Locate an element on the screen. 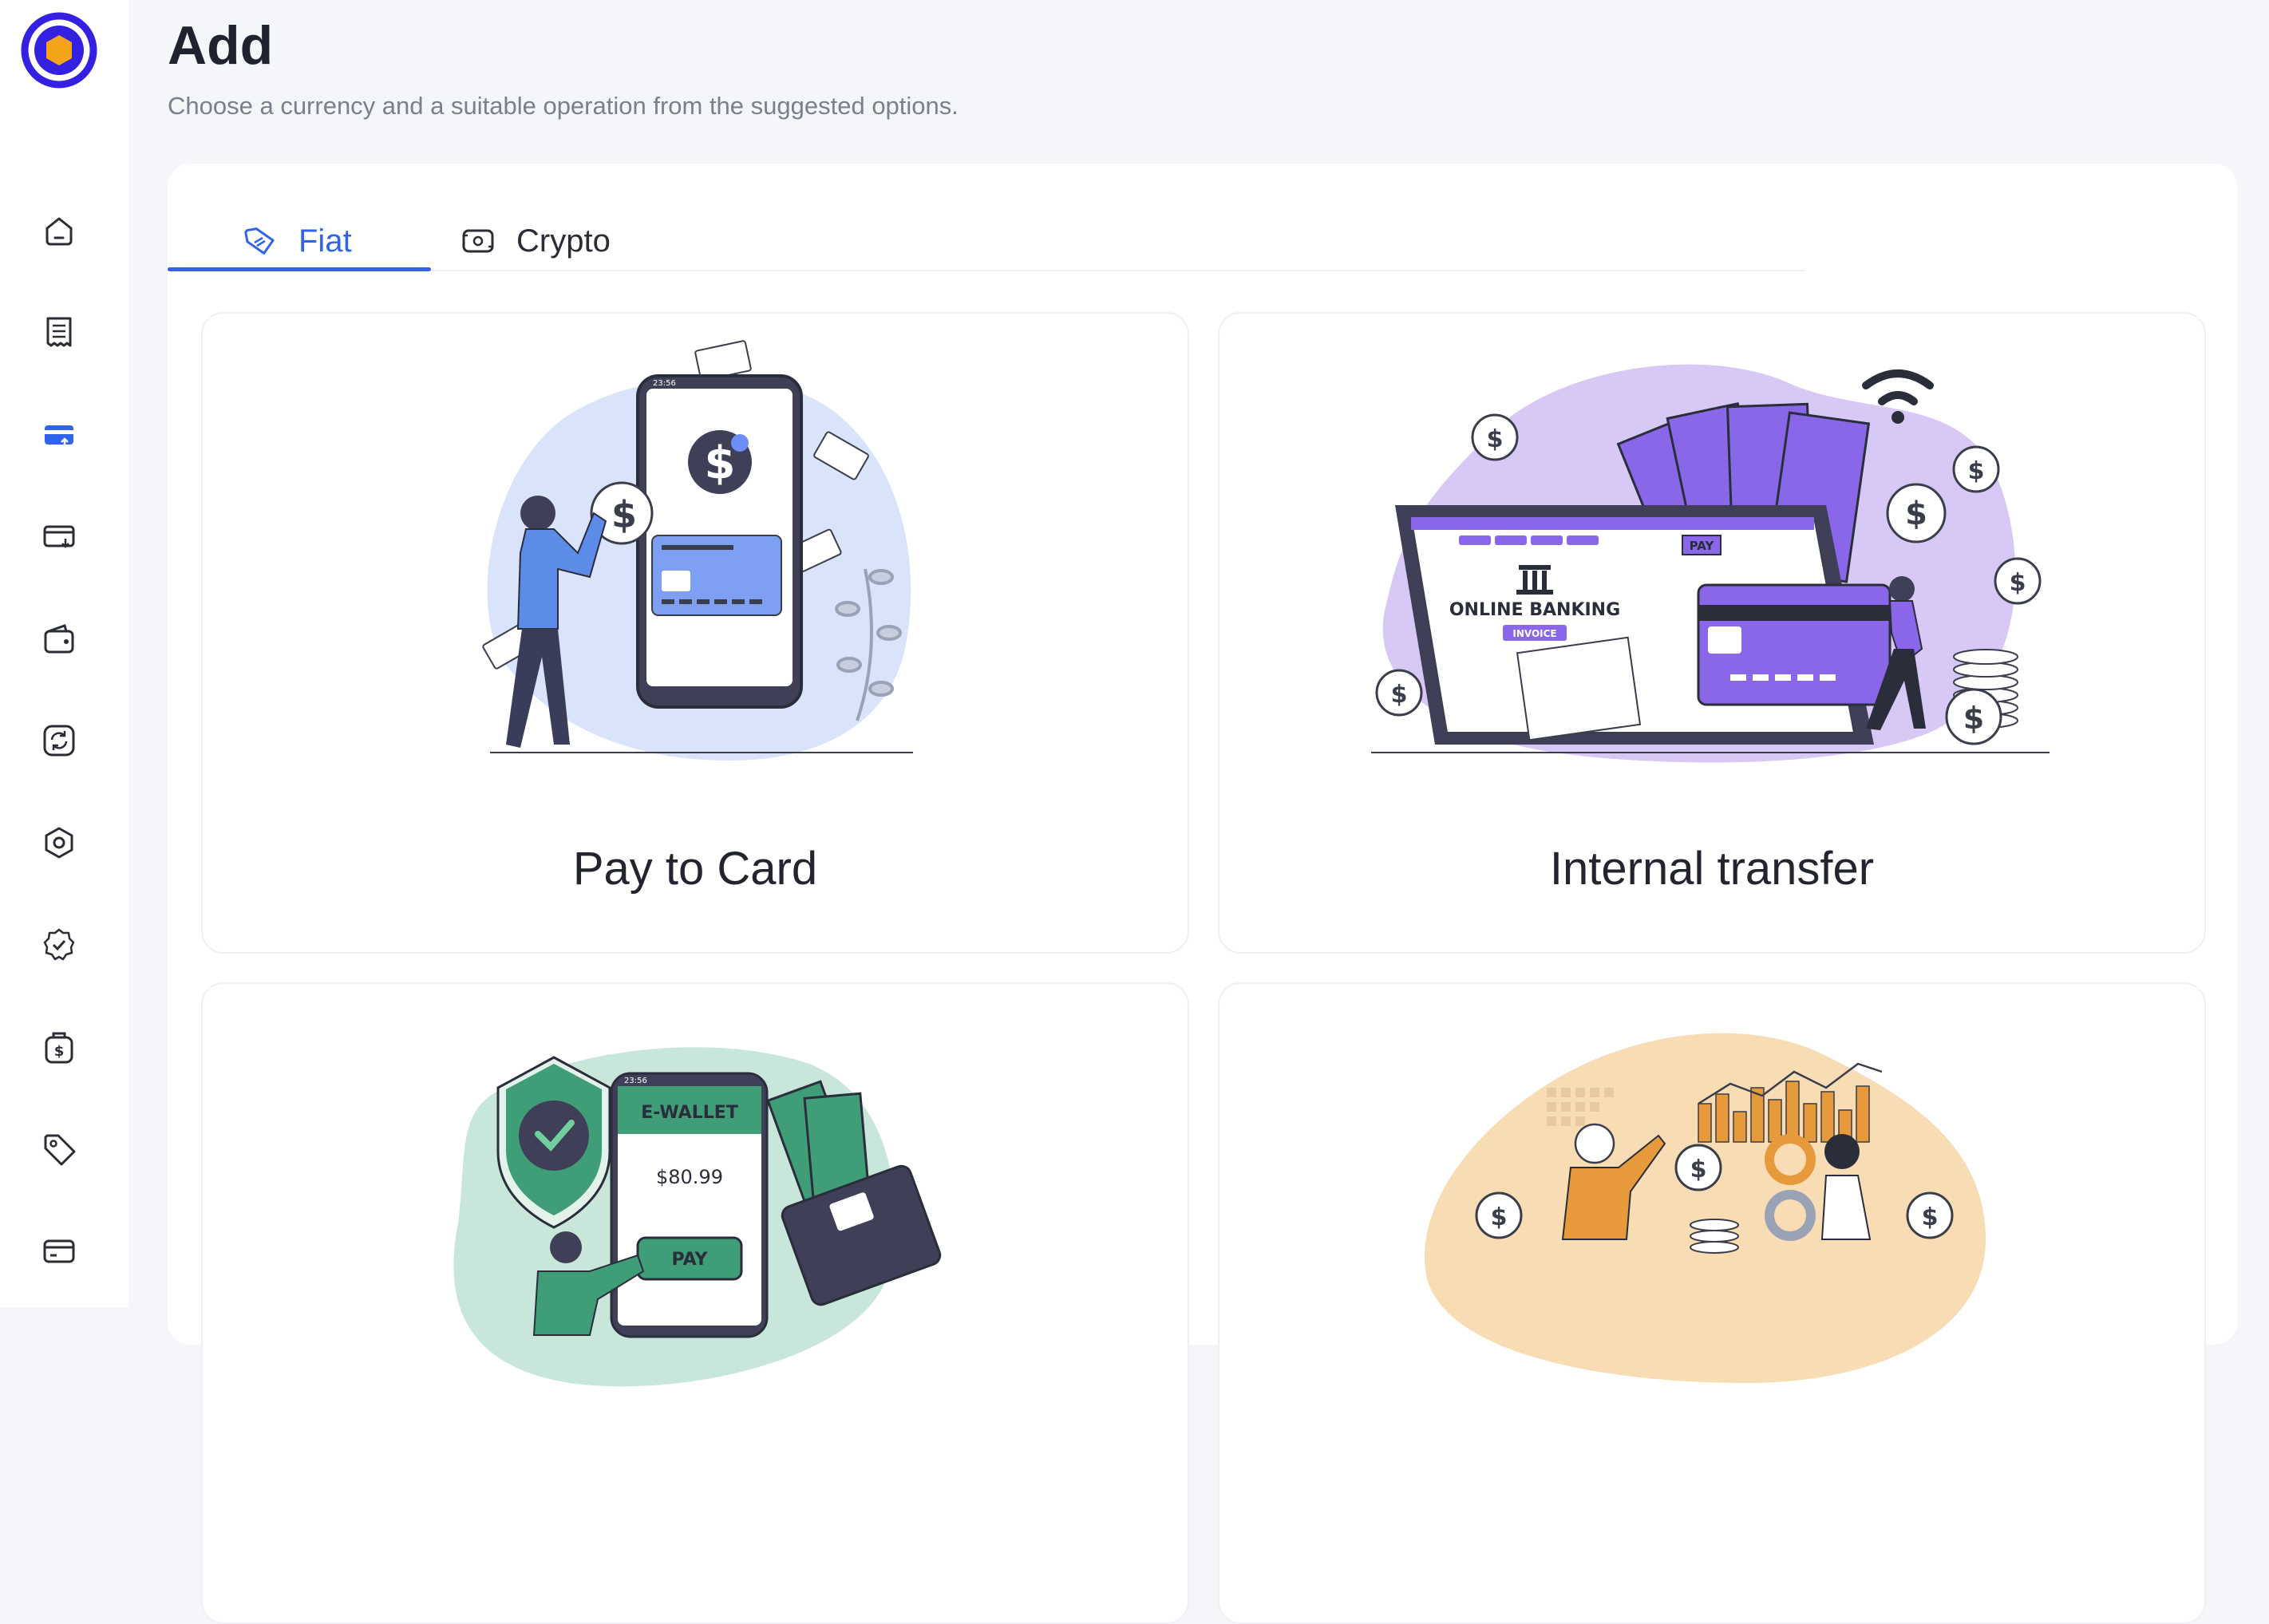 The image size is (2269, 1624). ewallet-header-text: E-WALLET is located at coordinates (689, 1113).